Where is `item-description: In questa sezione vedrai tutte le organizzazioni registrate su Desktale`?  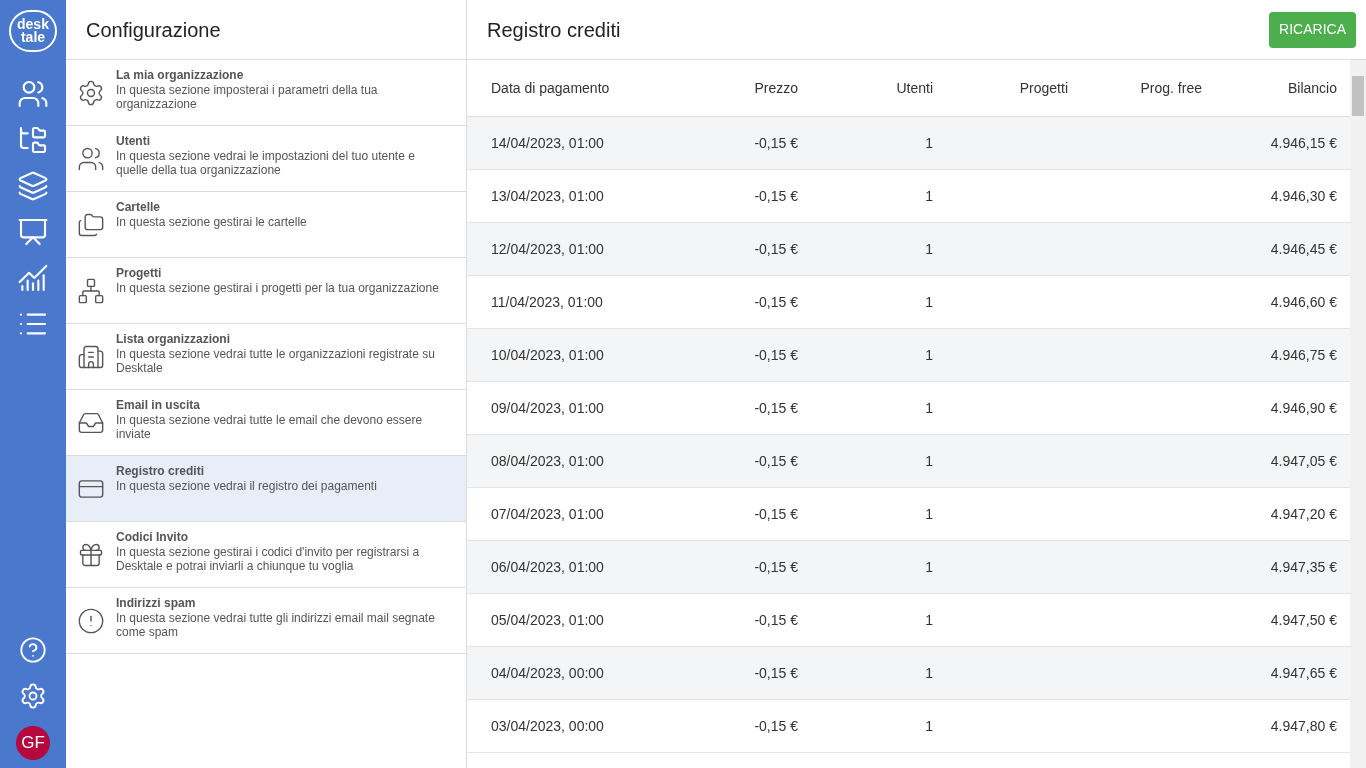
item-description: In questa sezione vedrai tutte le organizzazioni registrate su Desktale is located at coordinates (276, 361).